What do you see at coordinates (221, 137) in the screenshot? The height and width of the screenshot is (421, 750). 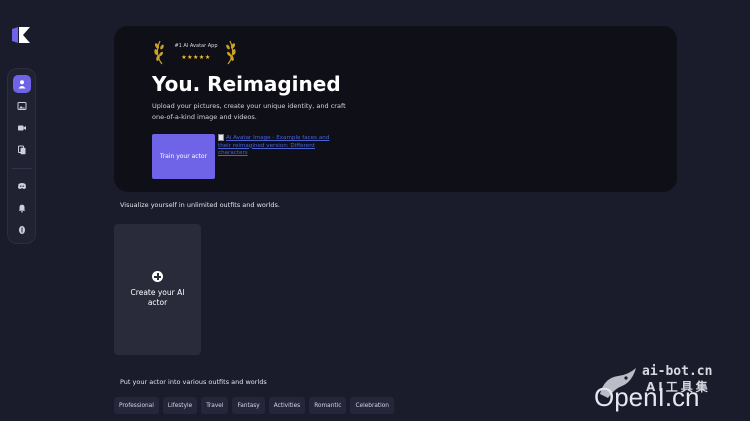 I see `broken-image-icon` at bounding box center [221, 137].